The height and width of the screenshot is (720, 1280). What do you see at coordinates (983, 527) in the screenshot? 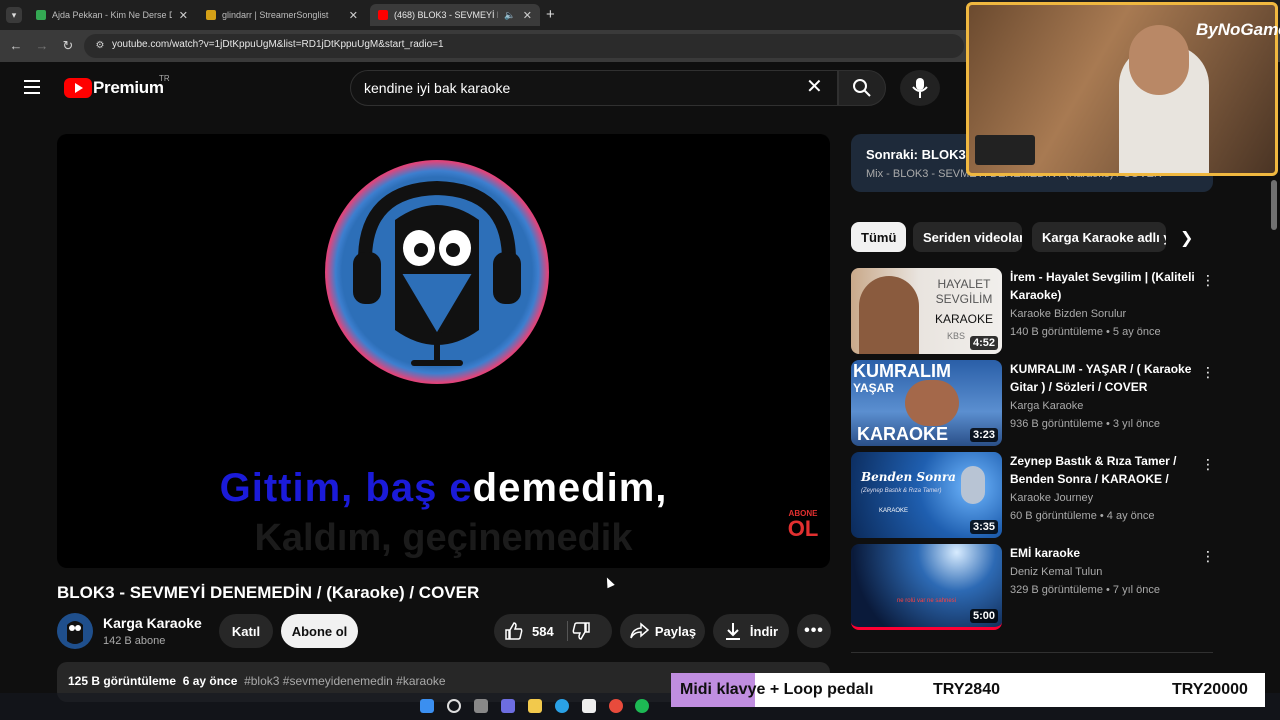
I see `video-duration: 3:35` at bounding box center [983, 527].